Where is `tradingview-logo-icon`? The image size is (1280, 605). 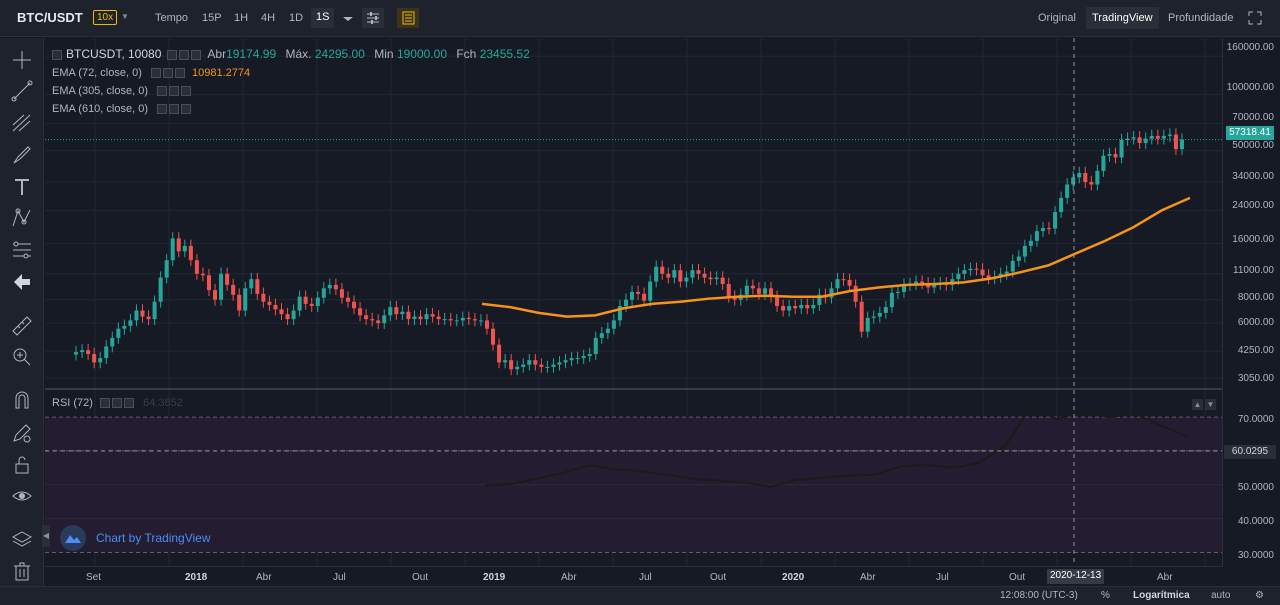
tradingview-logo-icon is located at coordinates (73, 538).